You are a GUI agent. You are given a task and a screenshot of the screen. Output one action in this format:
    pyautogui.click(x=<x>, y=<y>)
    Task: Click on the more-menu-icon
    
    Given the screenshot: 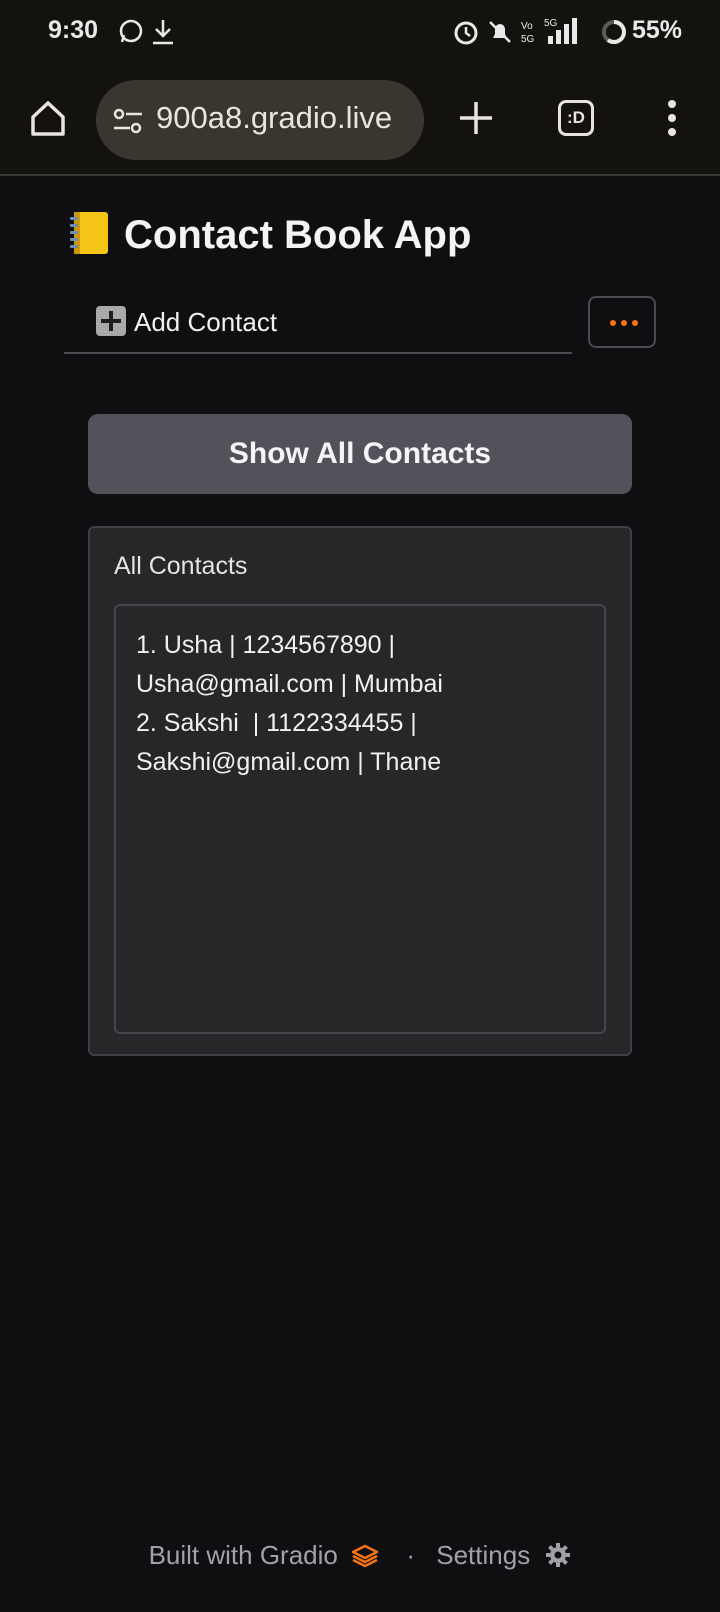 What is the action you would take?
    pyautogui.click(x=672, y=118)
    